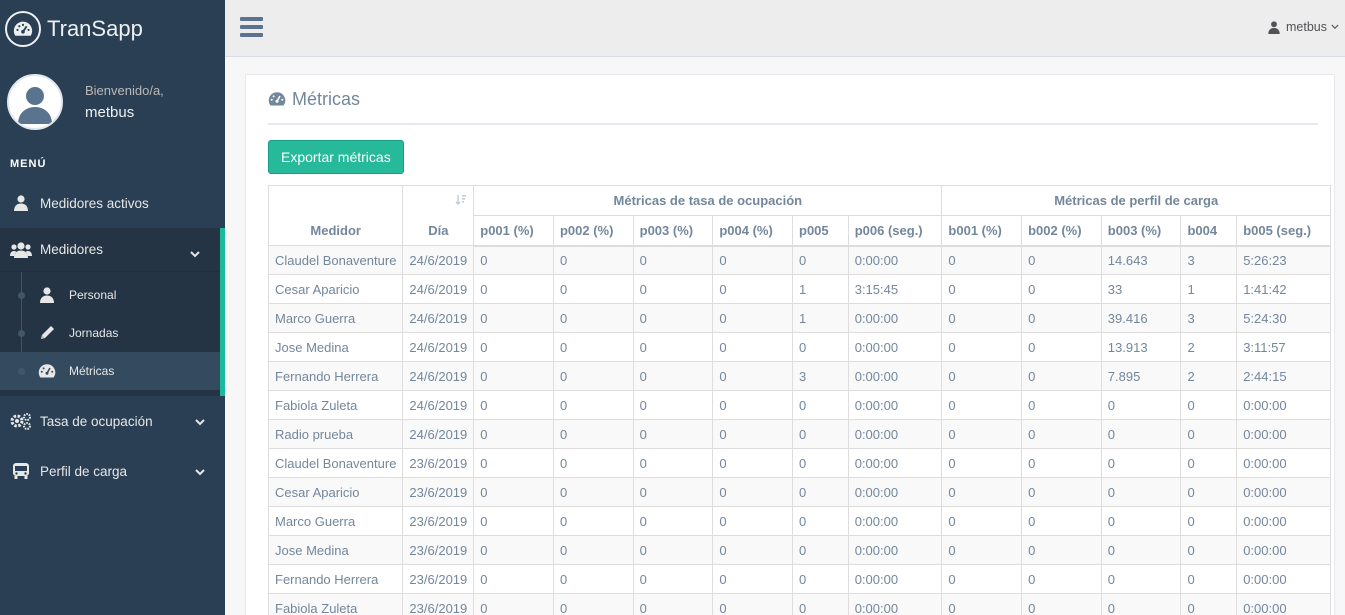  I want to click on sidebar-item-medidores-activos: Medidores activos, so click(112, 203).